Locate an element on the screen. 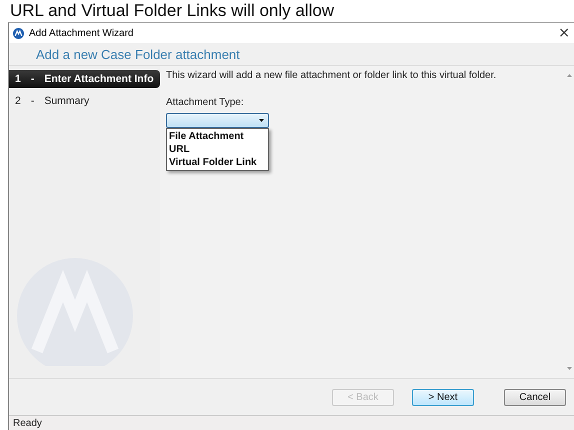 The image size is (574, 430). attachment-type-dropdown is located at coordinates (217, 120).